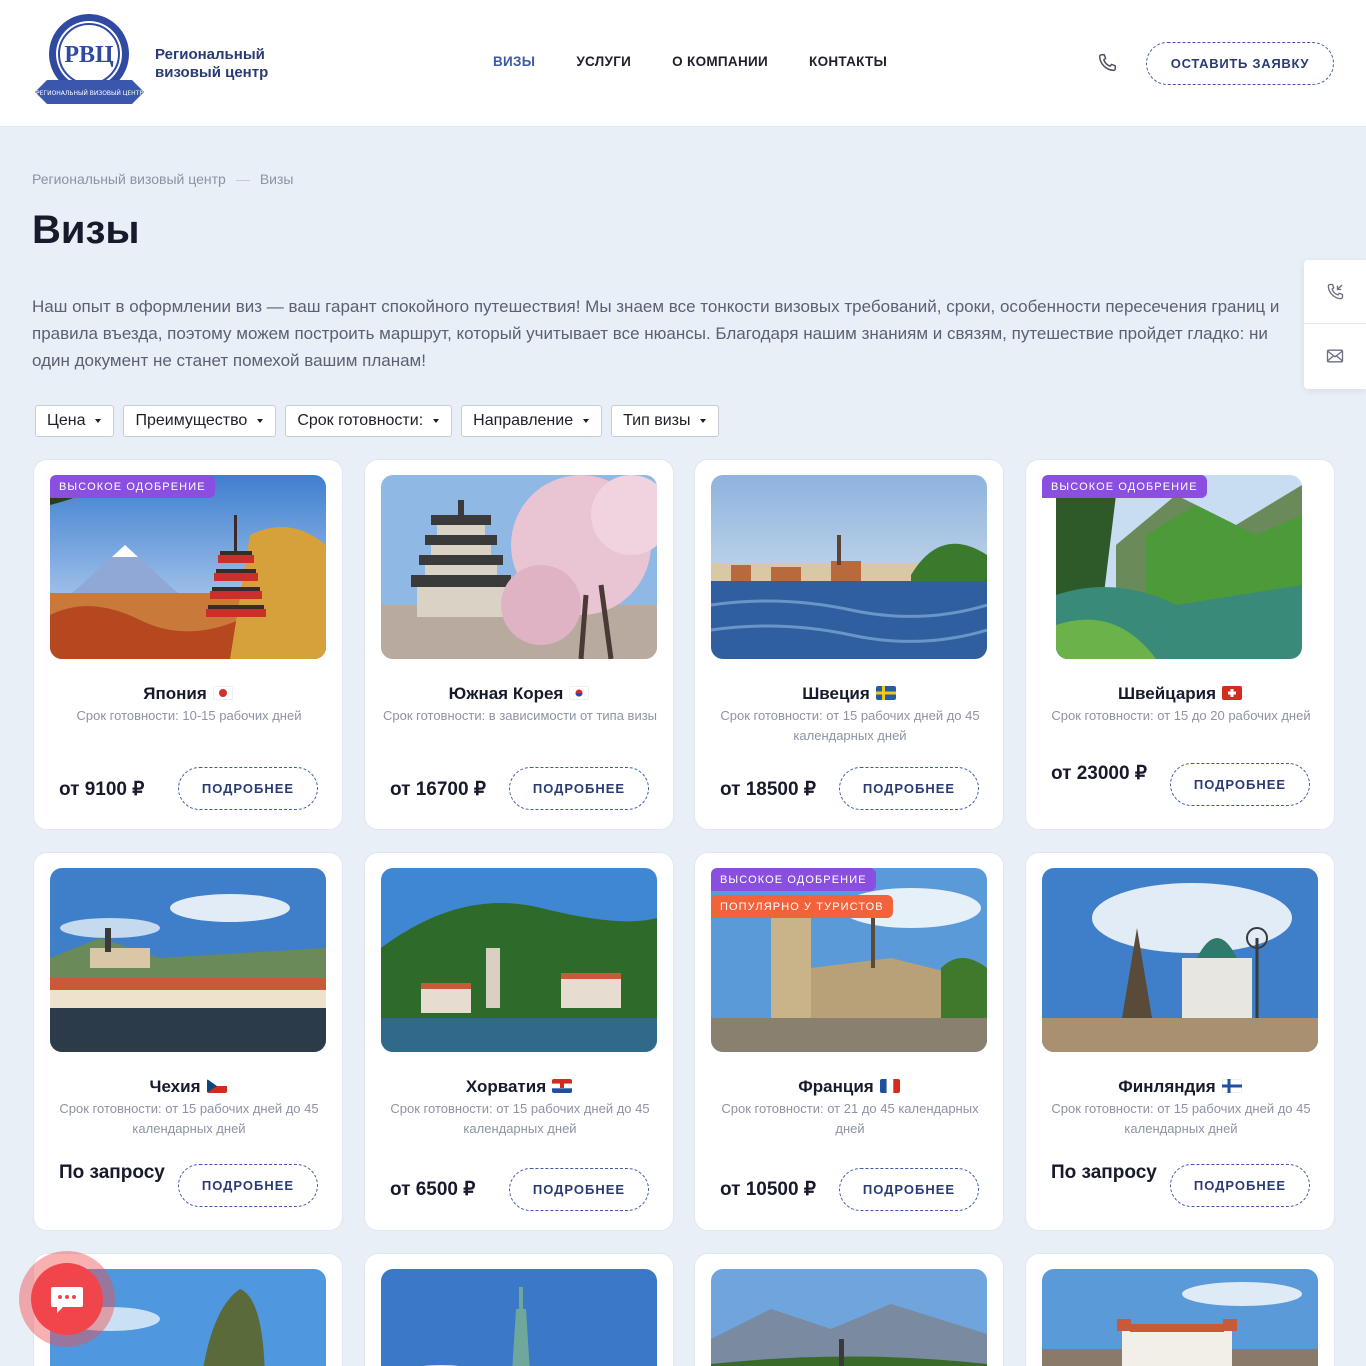 The height and width of the screenshot is (1366, 1366). What do you see at coordinates (523, 420) in the screenshot?
I see `filter-label: Направление` at bounding box center [523, 420].